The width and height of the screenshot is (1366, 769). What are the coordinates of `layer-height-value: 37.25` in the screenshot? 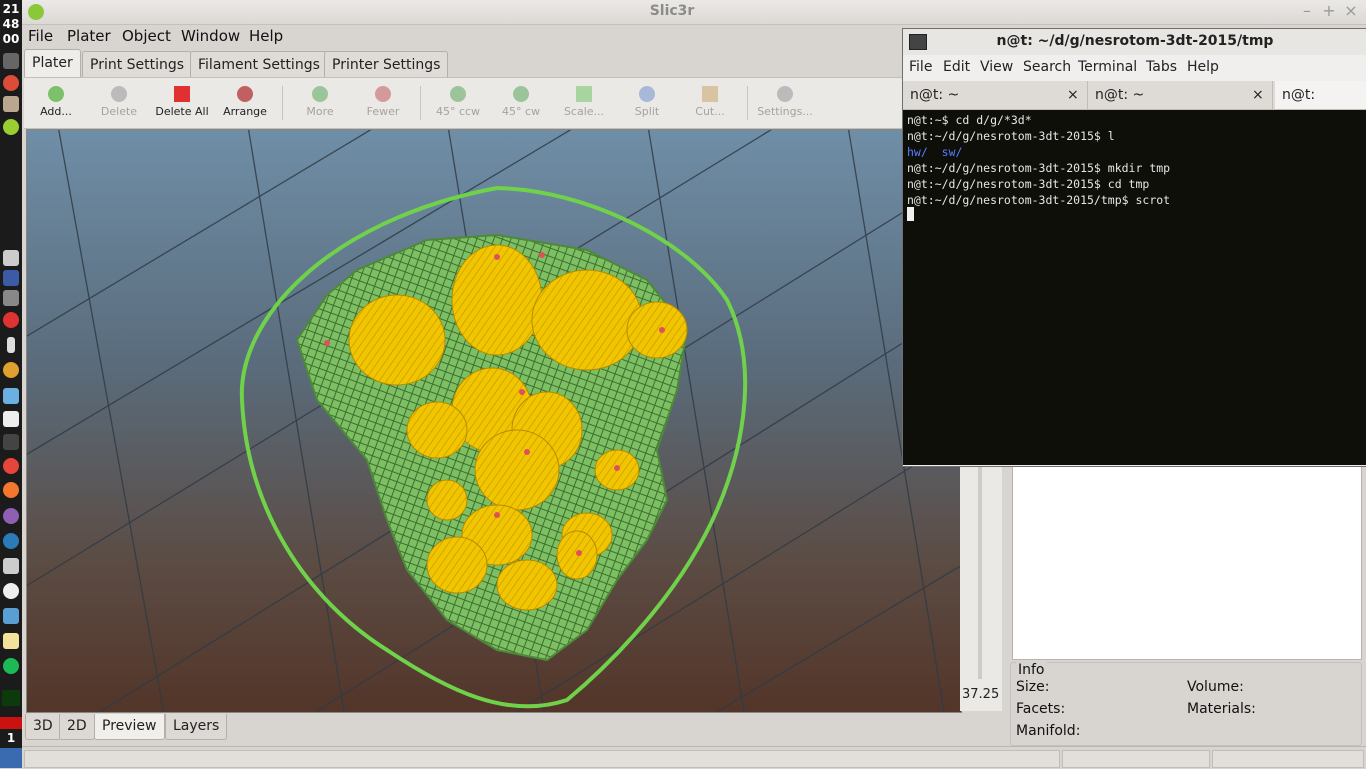 It's located at (981, 694).